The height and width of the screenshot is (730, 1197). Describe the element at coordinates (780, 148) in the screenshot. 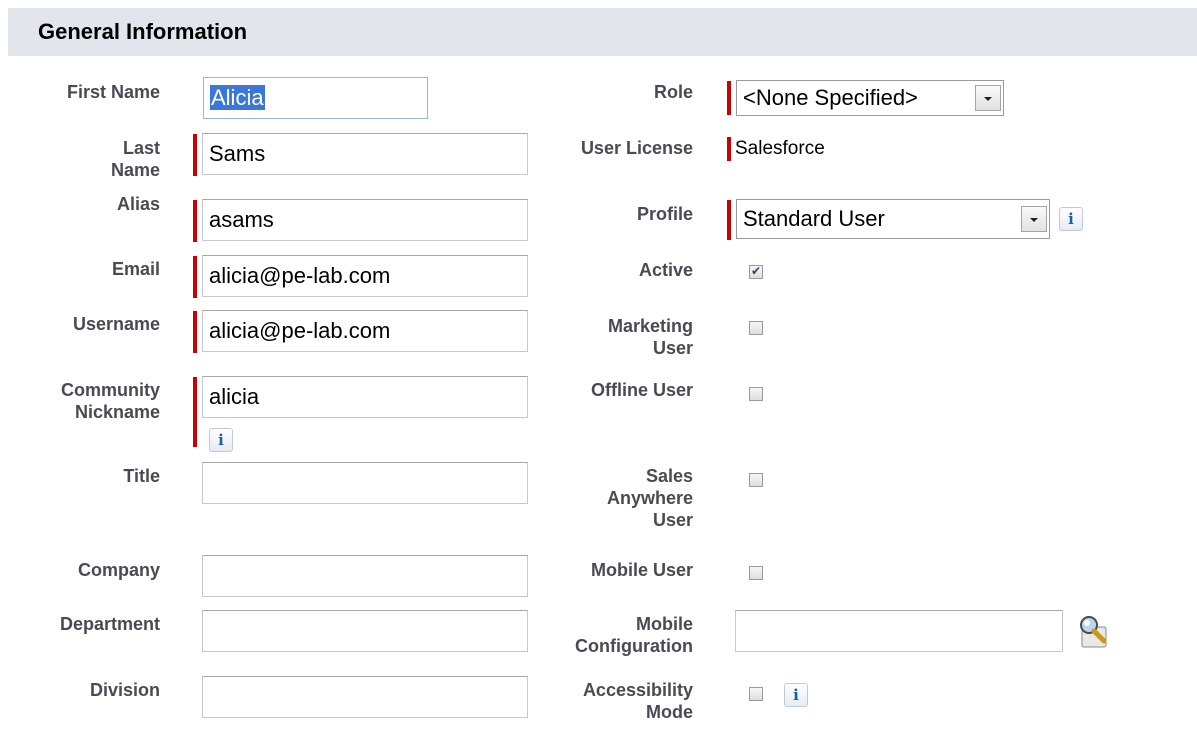

I see `user-license-value: Salesforce` at that location.